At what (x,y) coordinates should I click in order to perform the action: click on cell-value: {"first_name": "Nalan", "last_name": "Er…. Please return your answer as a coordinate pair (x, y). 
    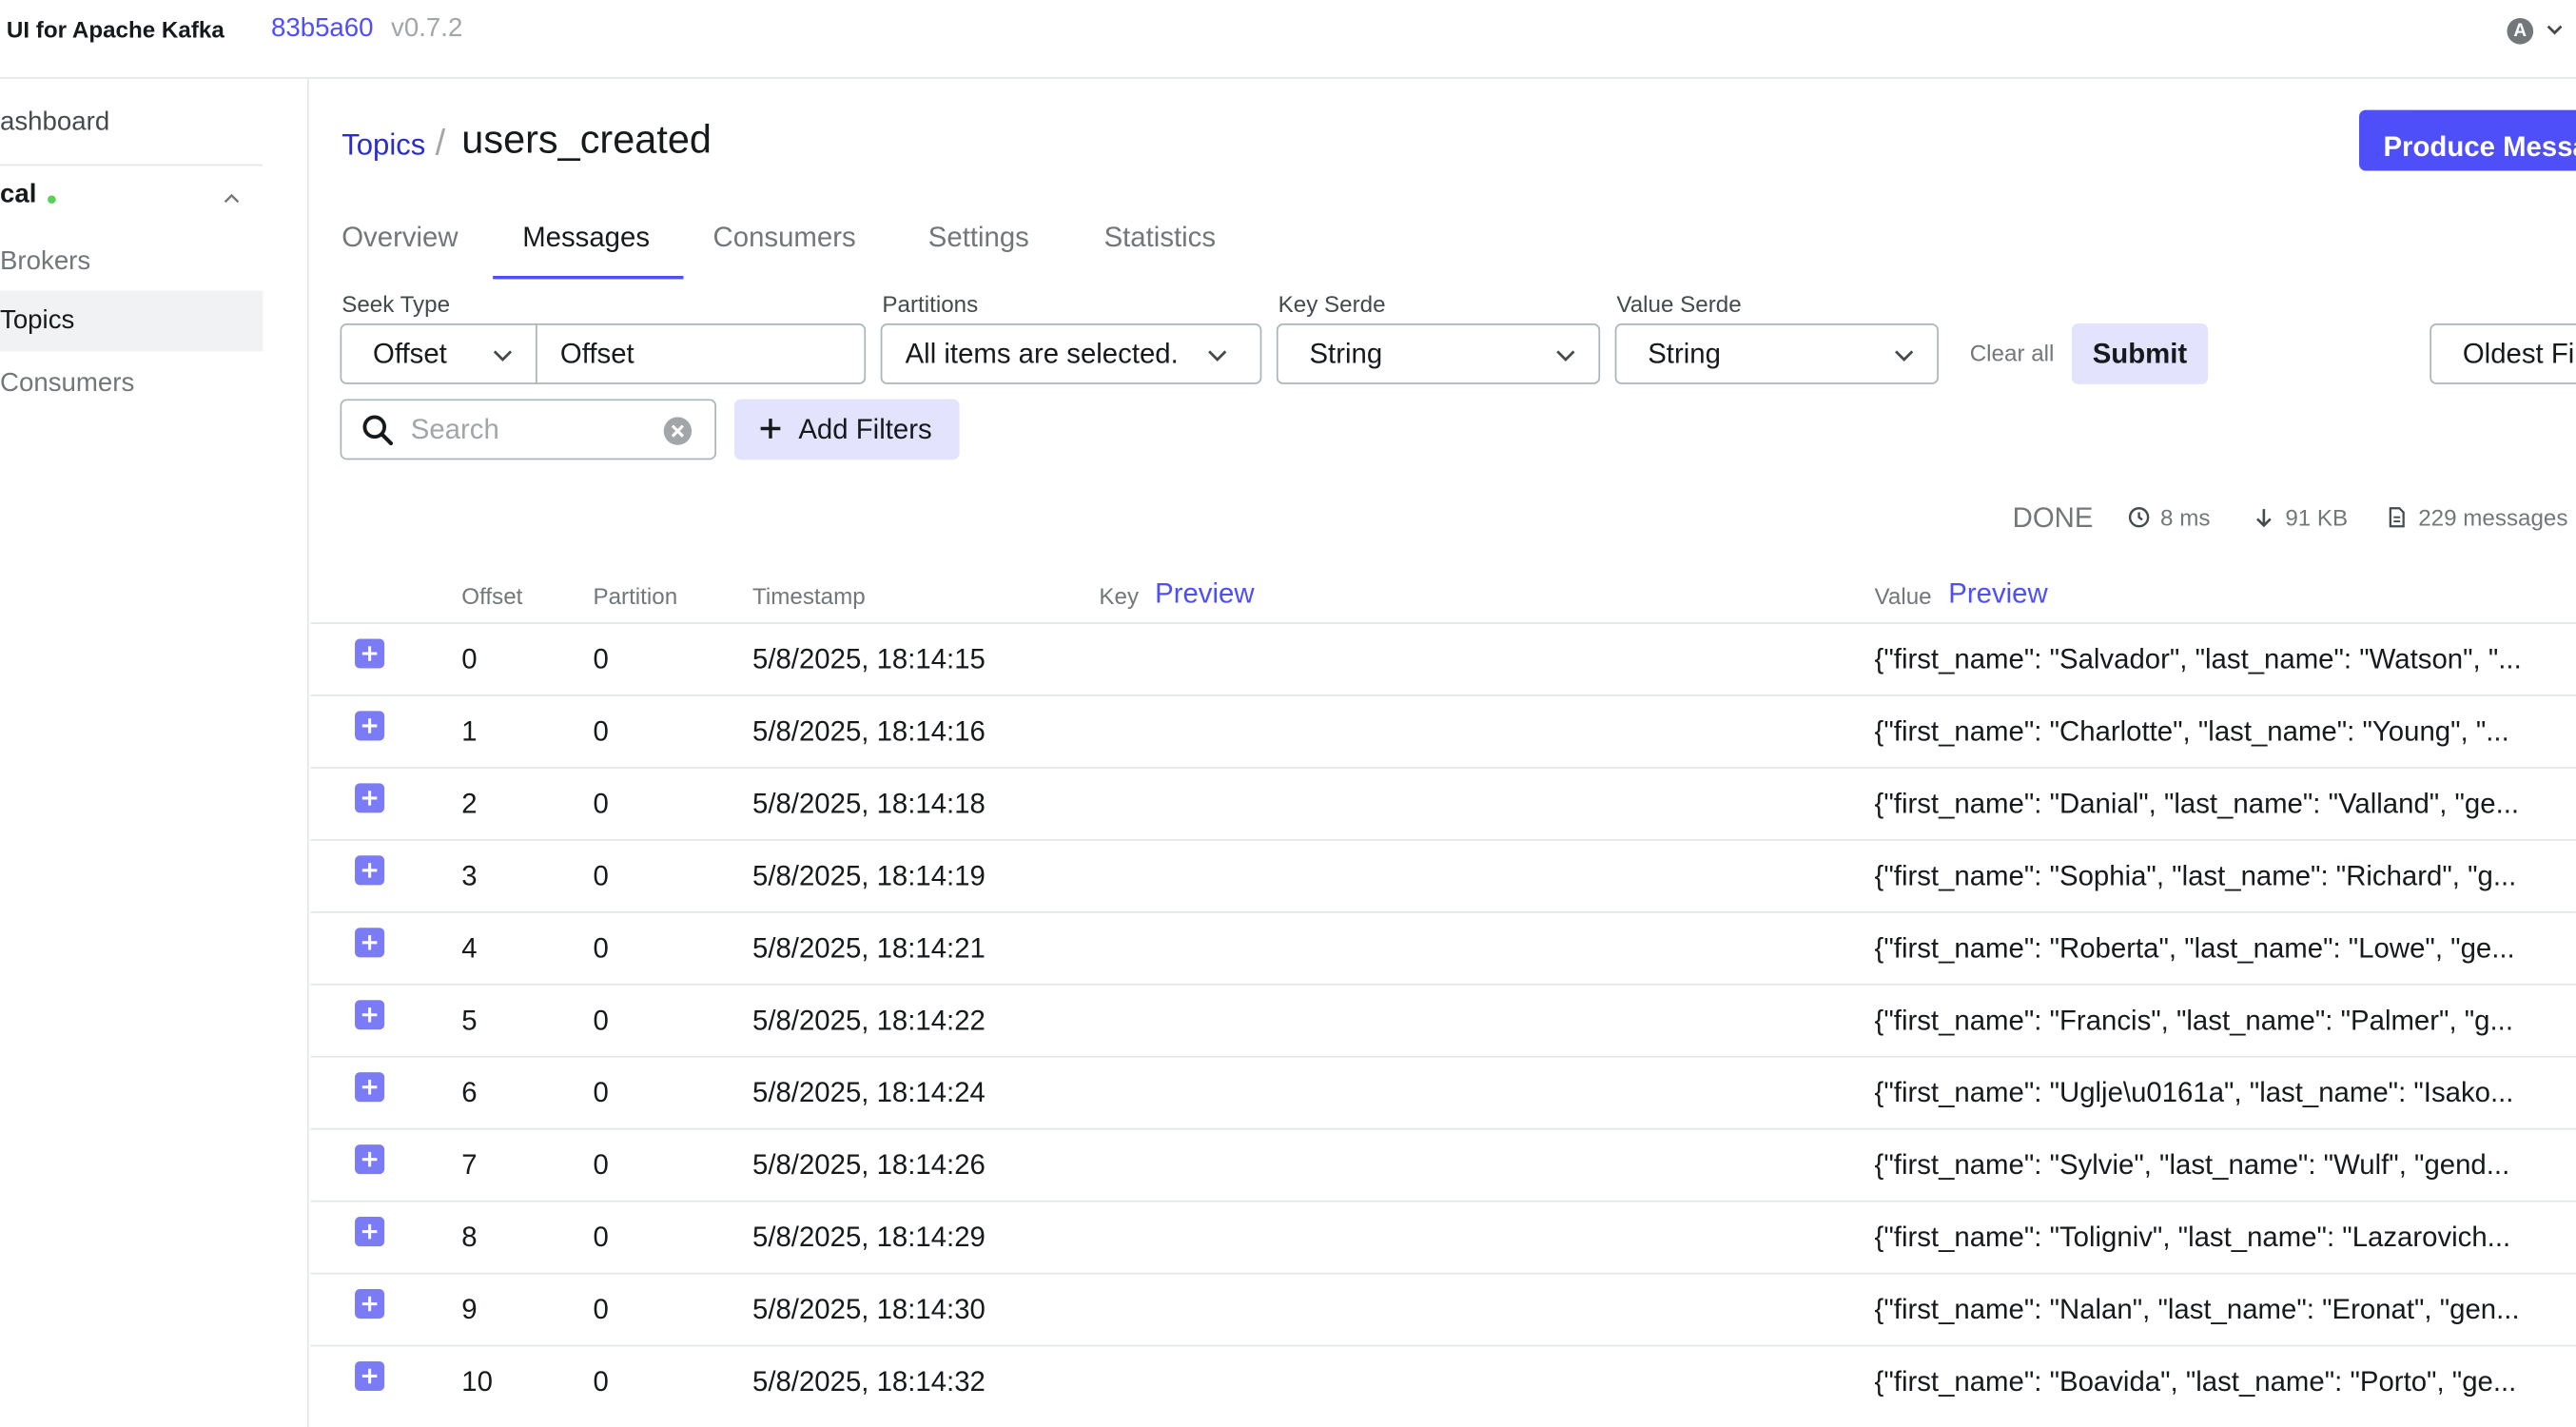
    Looking at the image, I should click on (2197, 1309).